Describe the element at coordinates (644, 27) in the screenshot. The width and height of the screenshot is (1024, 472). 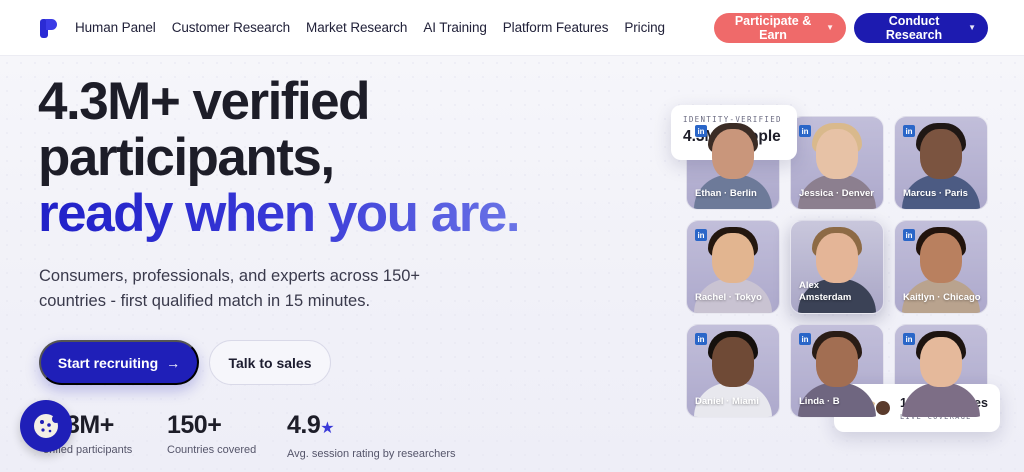
I see `nav-pricing: Pricing` at that location.